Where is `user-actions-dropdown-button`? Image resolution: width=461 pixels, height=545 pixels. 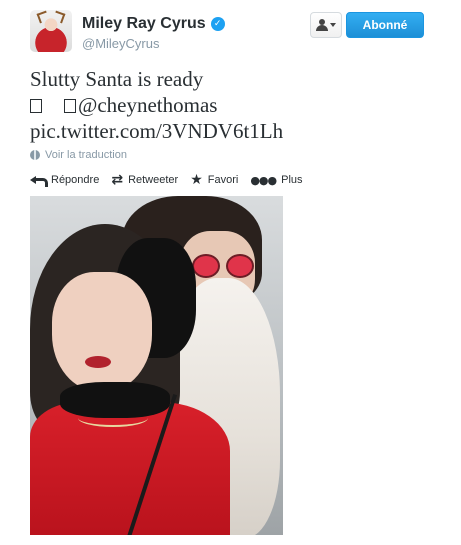 user-actions-dropdown-button is located at coordinates (326, 25).